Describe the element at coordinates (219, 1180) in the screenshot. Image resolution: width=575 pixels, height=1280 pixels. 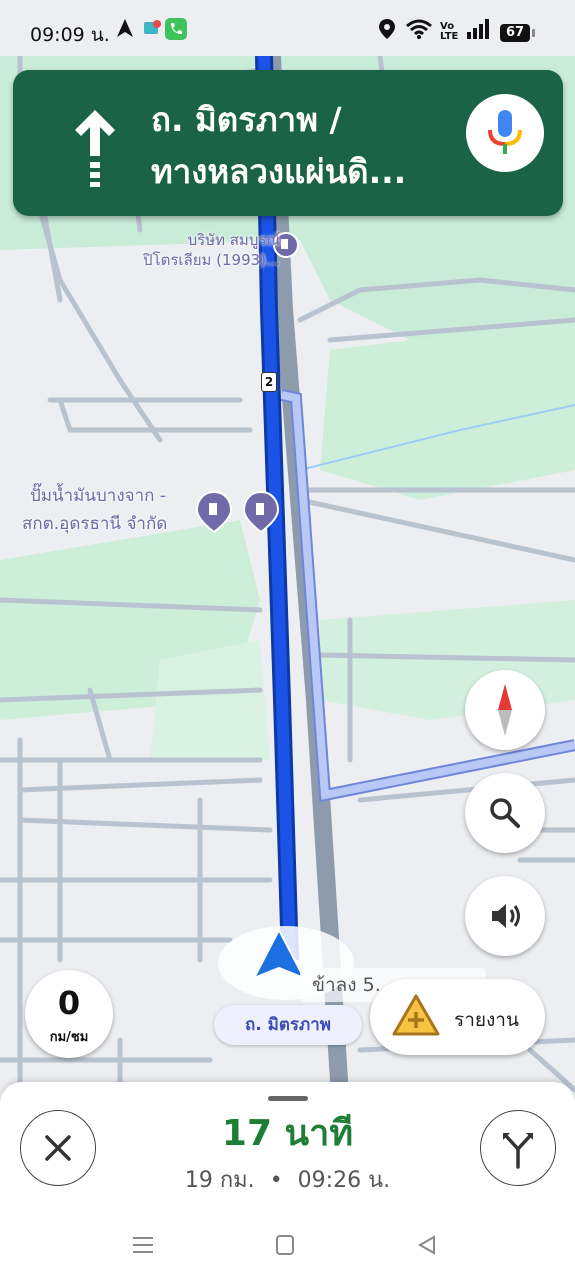
I see `trip-distance: 19 กม.` at that location.